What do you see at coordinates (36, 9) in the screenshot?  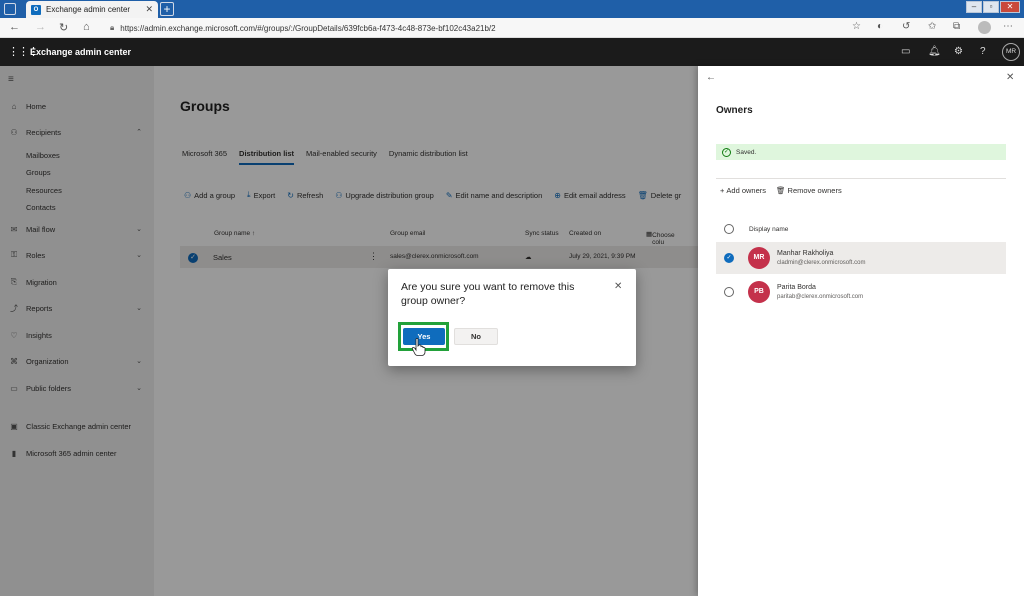 I see `outlook-logo-icon: O` at bounding box center [36, 9].